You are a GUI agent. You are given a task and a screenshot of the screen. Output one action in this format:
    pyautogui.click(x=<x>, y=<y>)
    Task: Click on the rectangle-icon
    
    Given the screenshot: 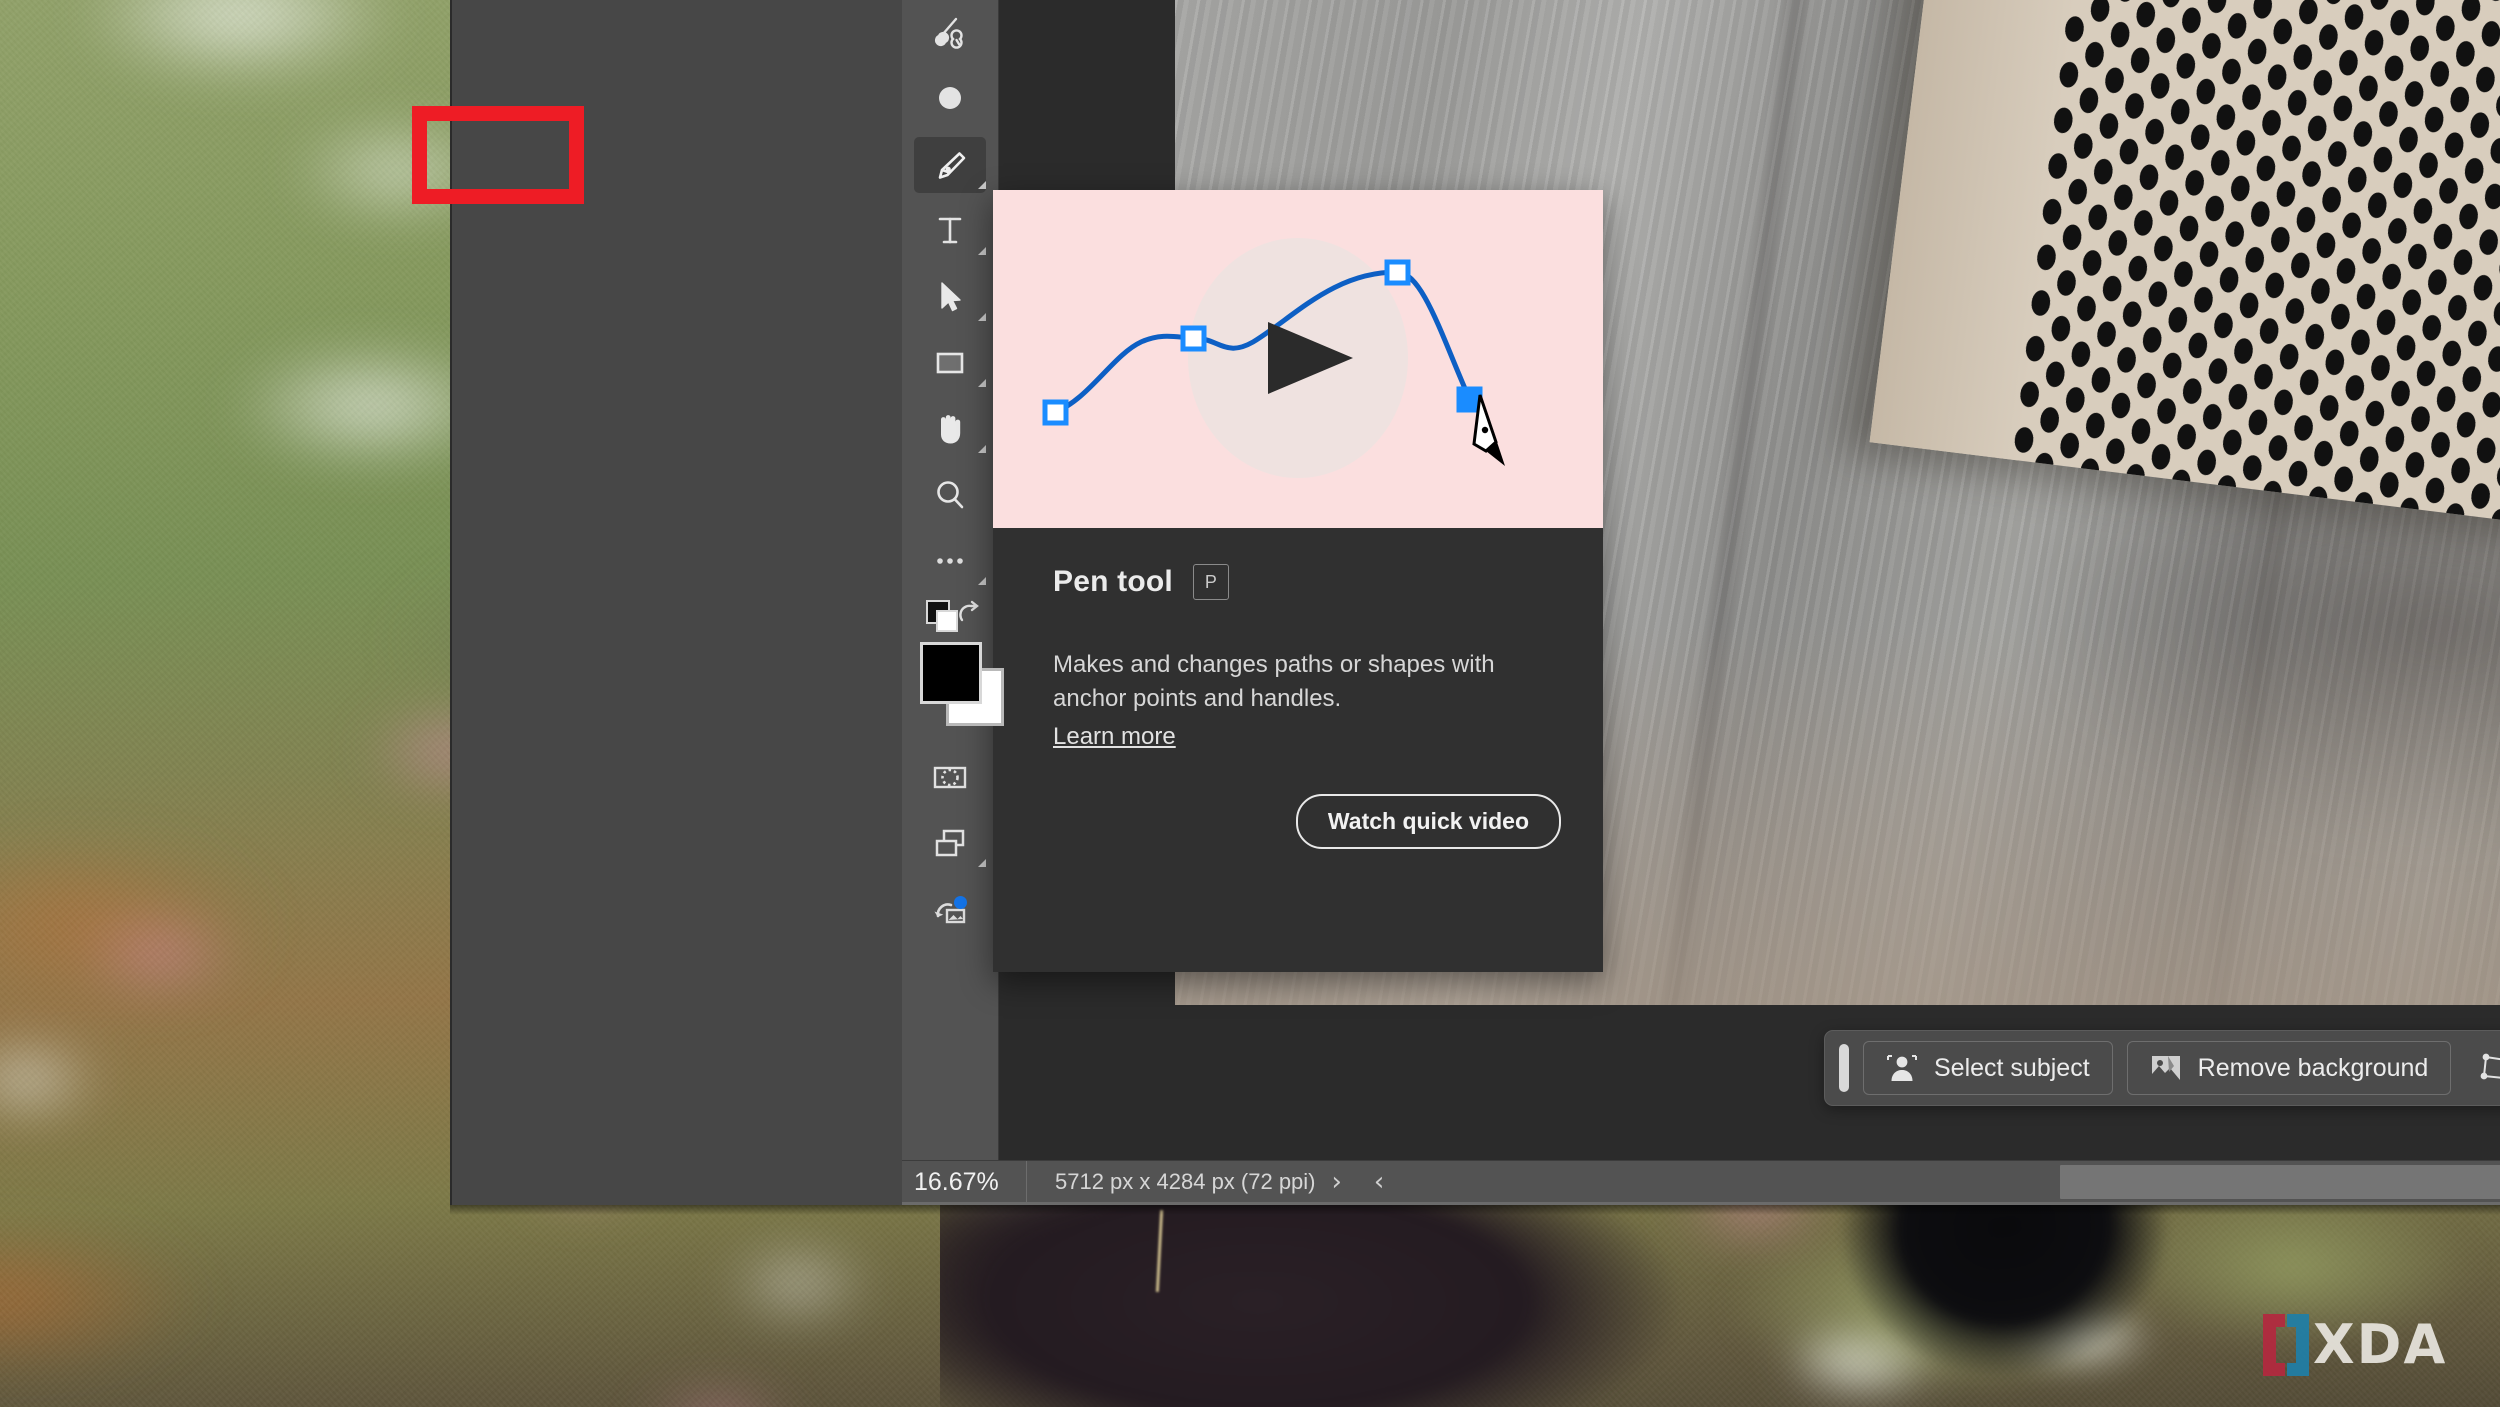 What is the action you would take?
    pyautogui.click(x=950, y=363)
    